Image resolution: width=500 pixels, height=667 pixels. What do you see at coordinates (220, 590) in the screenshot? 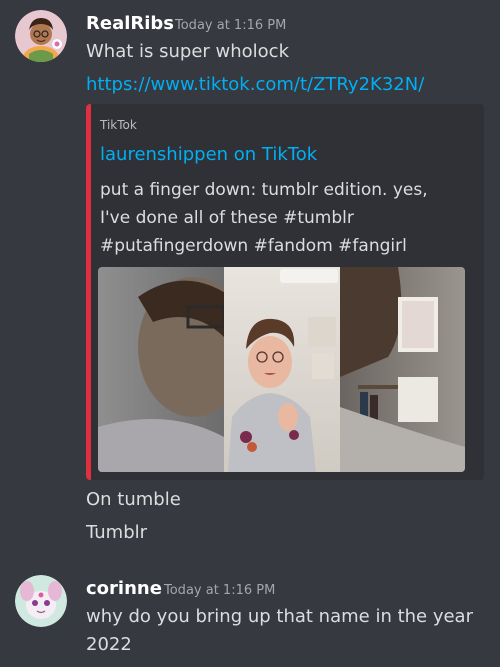
I see `timestamp-corinne: Today at 1:16 PM` at bounding box center [220, 590].